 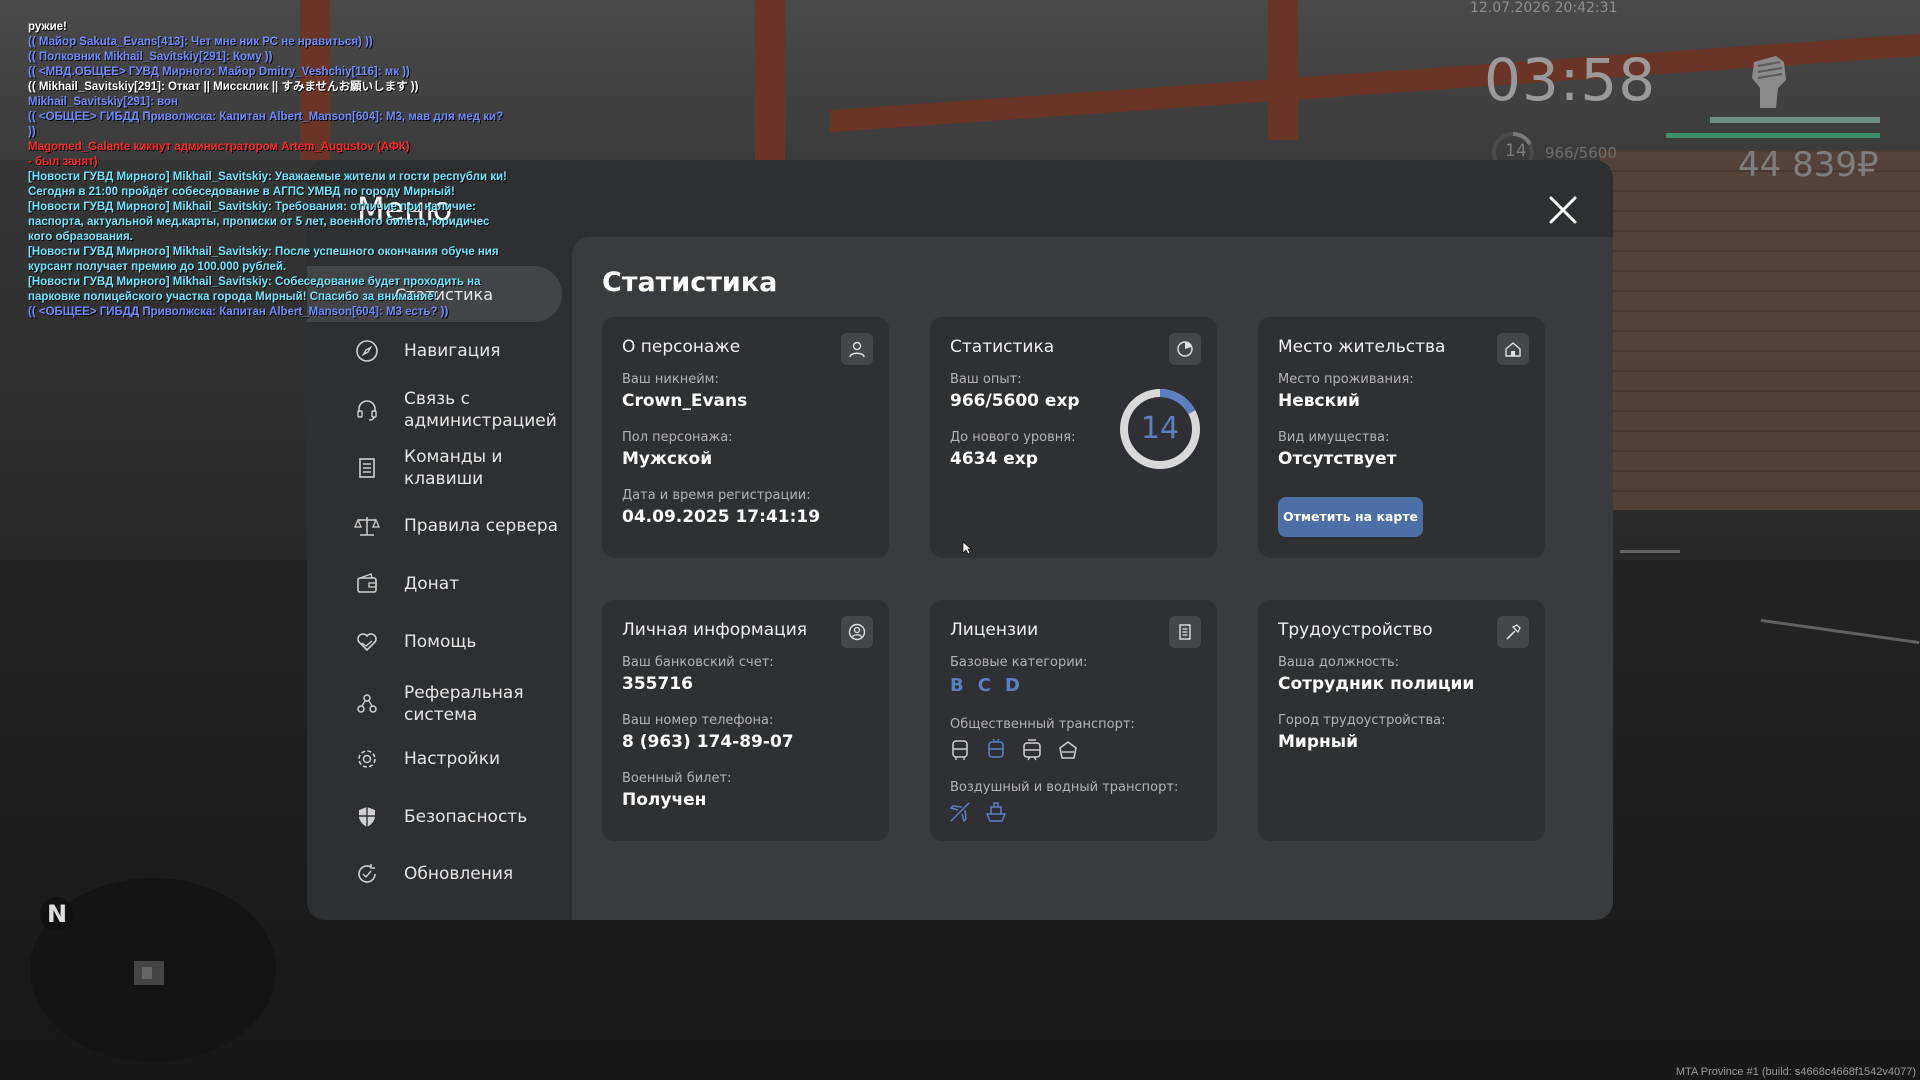 I want to click on heart-hand-icon, so click(x=367, y=642).